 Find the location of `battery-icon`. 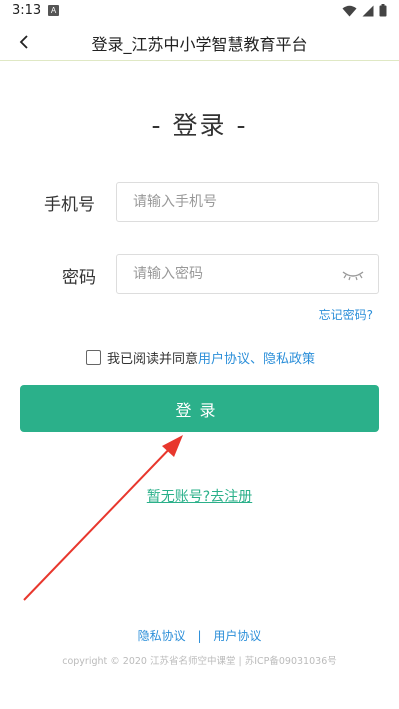

battery-icon is located at coordinates (383, 10).